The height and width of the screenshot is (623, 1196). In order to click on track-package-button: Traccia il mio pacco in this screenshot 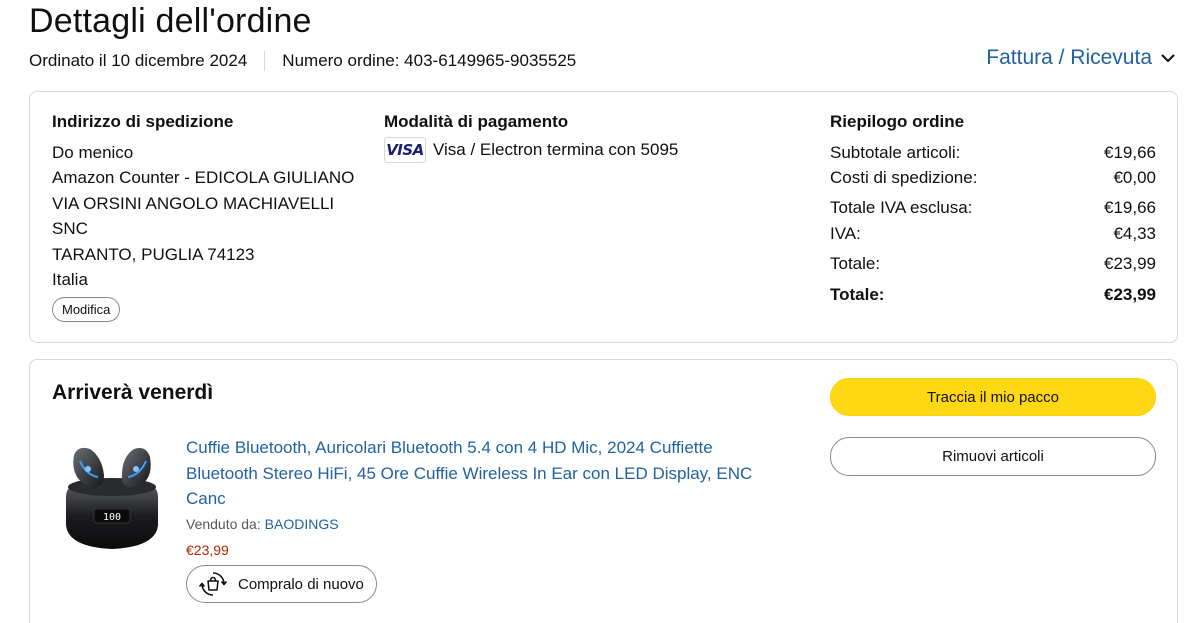, I will do `click(993, 397)`.